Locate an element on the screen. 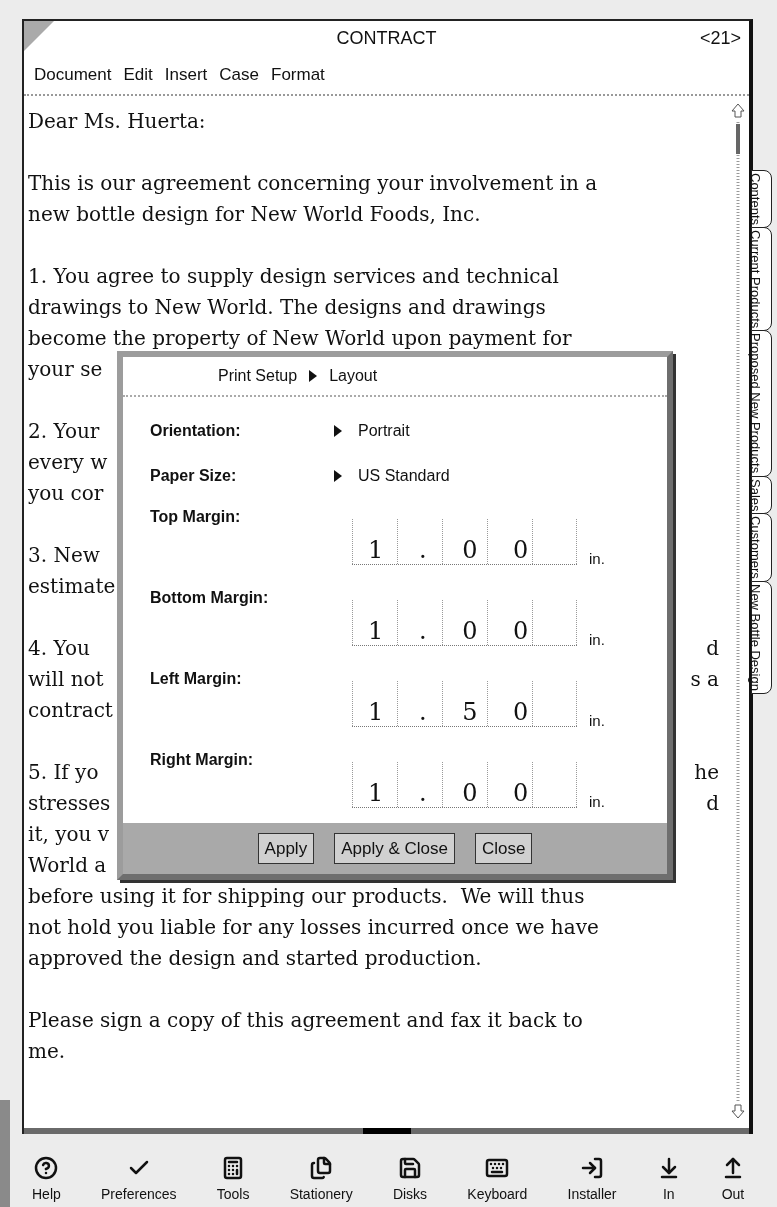 This screenshot has width=777, height=1207. text-line: every w is located at coordinates (68, 462).